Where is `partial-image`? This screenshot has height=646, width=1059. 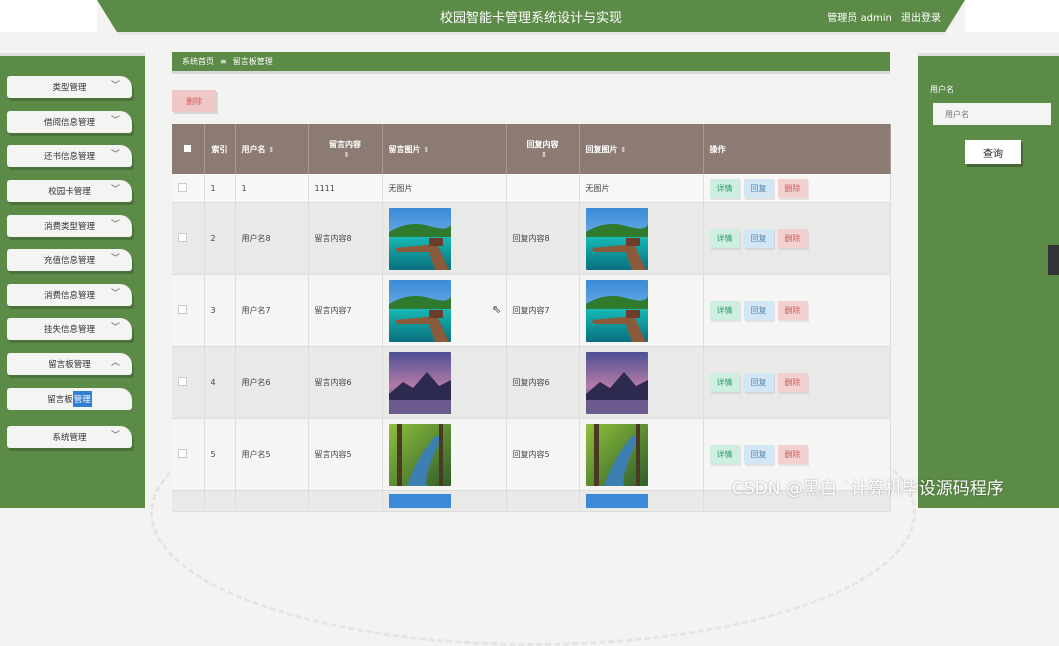 partial-image is located at coordinates (419, 501).